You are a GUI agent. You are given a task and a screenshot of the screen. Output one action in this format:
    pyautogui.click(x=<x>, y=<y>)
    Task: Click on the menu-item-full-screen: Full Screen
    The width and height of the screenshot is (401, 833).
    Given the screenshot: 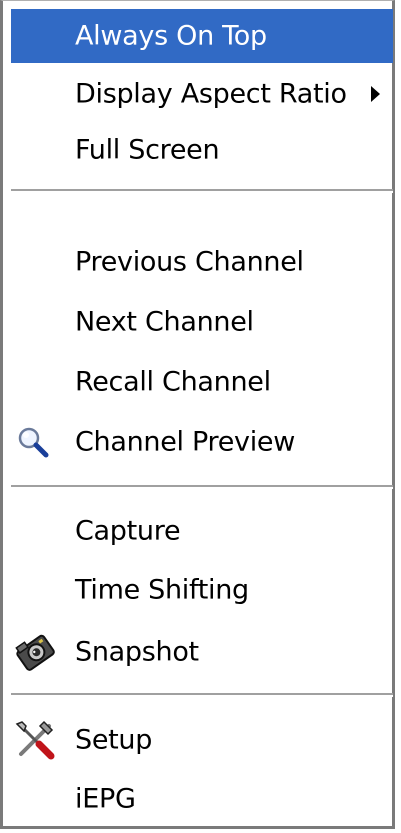 What is the action you would take?
    pyautogui.click(x=202, y=150)
    